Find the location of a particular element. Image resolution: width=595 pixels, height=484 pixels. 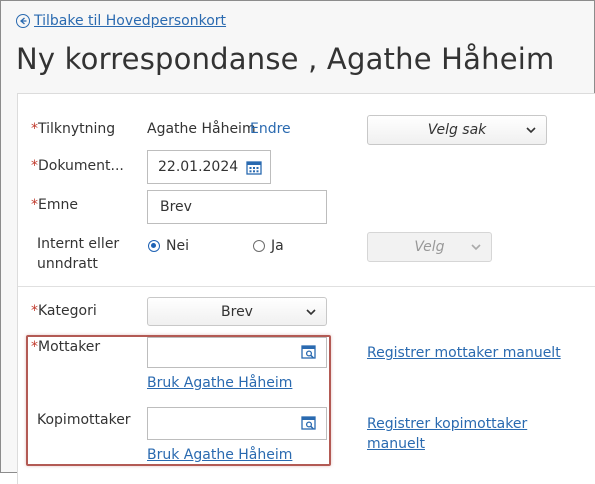

section-divider is located at coordinates (306, 286).